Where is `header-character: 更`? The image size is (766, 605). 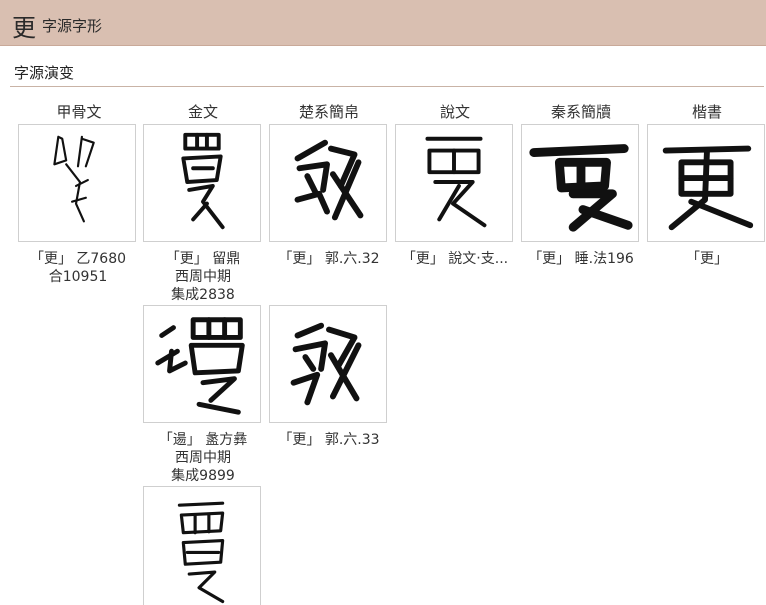
header-character: 更 is located at coordinates (24, 28).